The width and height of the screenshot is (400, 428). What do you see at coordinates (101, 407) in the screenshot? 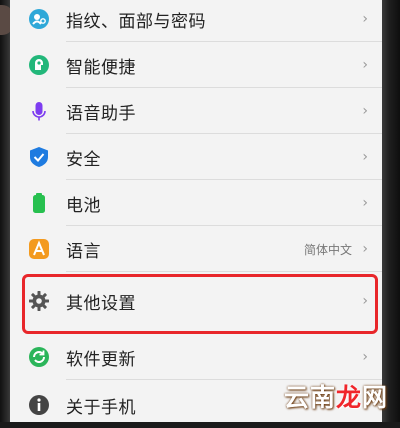
I see `settings-item-label: 关于手机` at bounding box center [101, 407].